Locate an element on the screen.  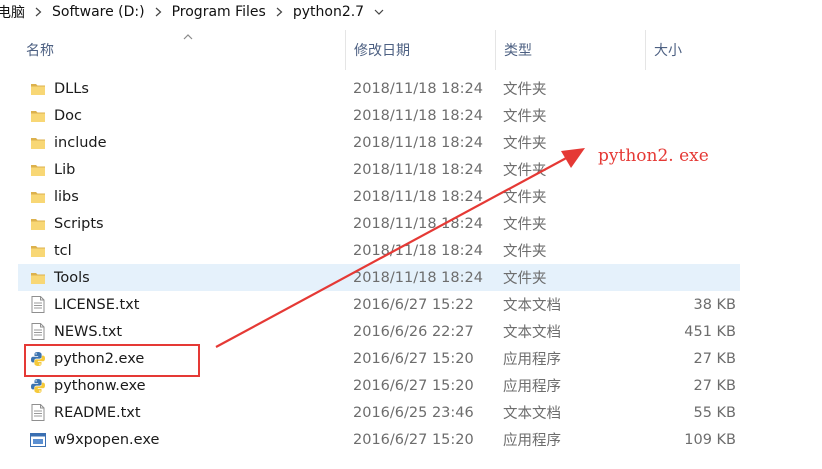
file-size: 451 KB is located at coordinates (710, 331).